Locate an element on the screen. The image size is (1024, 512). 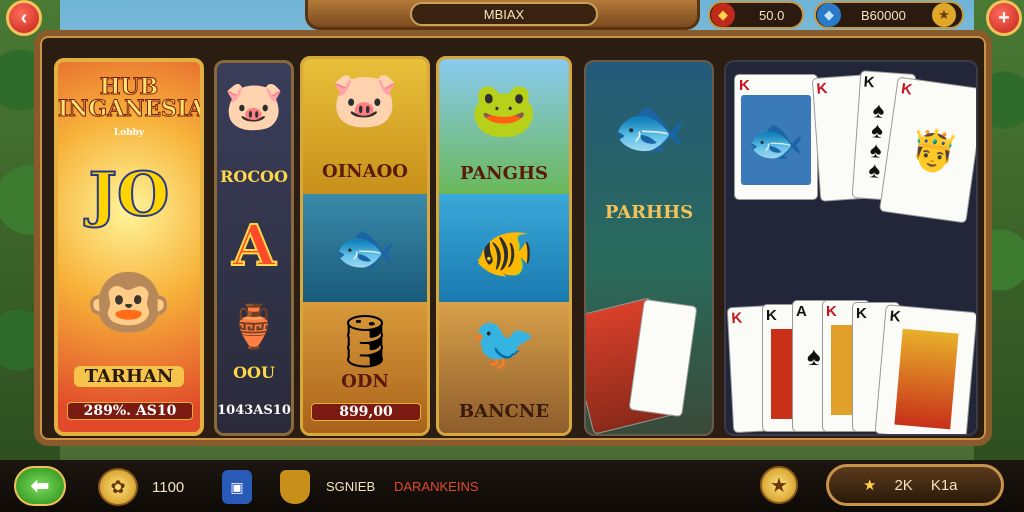
king-face-icon: 🤴 is located at coordinates (934, 151).